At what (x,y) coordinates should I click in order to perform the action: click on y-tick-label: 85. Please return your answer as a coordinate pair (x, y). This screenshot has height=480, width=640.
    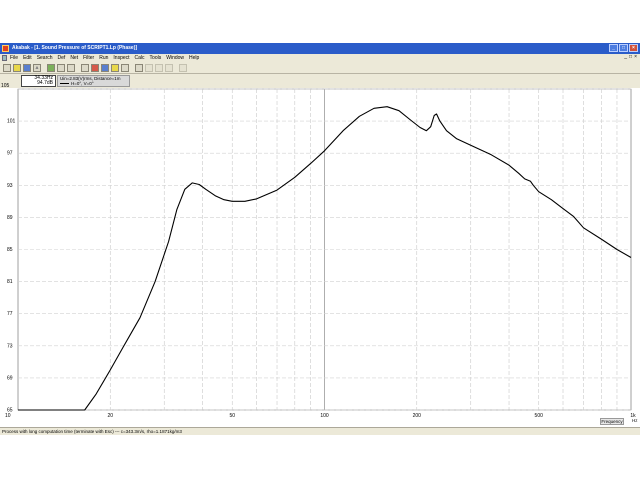
    Looking at the image, I should click on (10, 250).